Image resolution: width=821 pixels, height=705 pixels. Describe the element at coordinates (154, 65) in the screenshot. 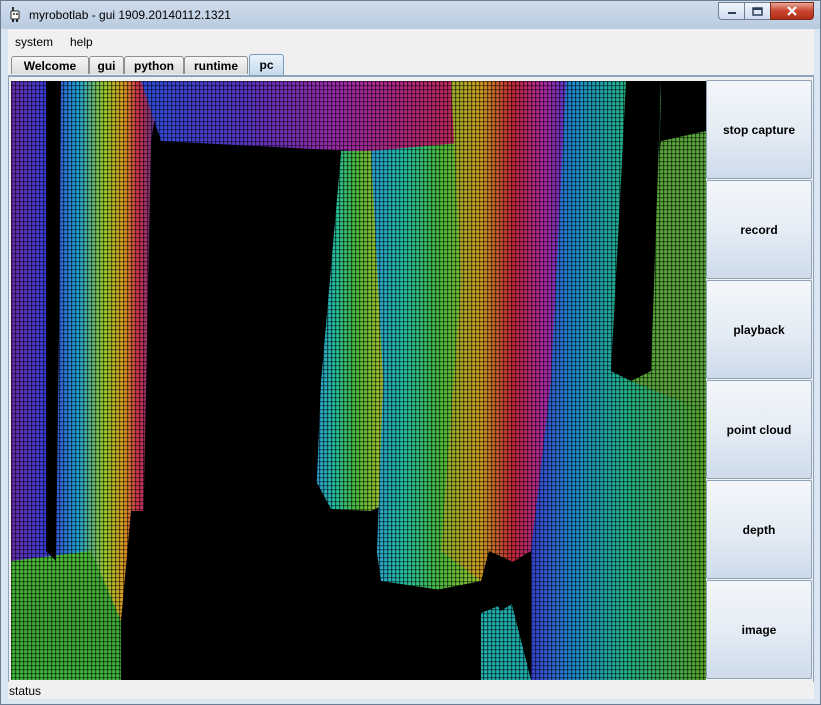

I see `tab-python: python` at that location.